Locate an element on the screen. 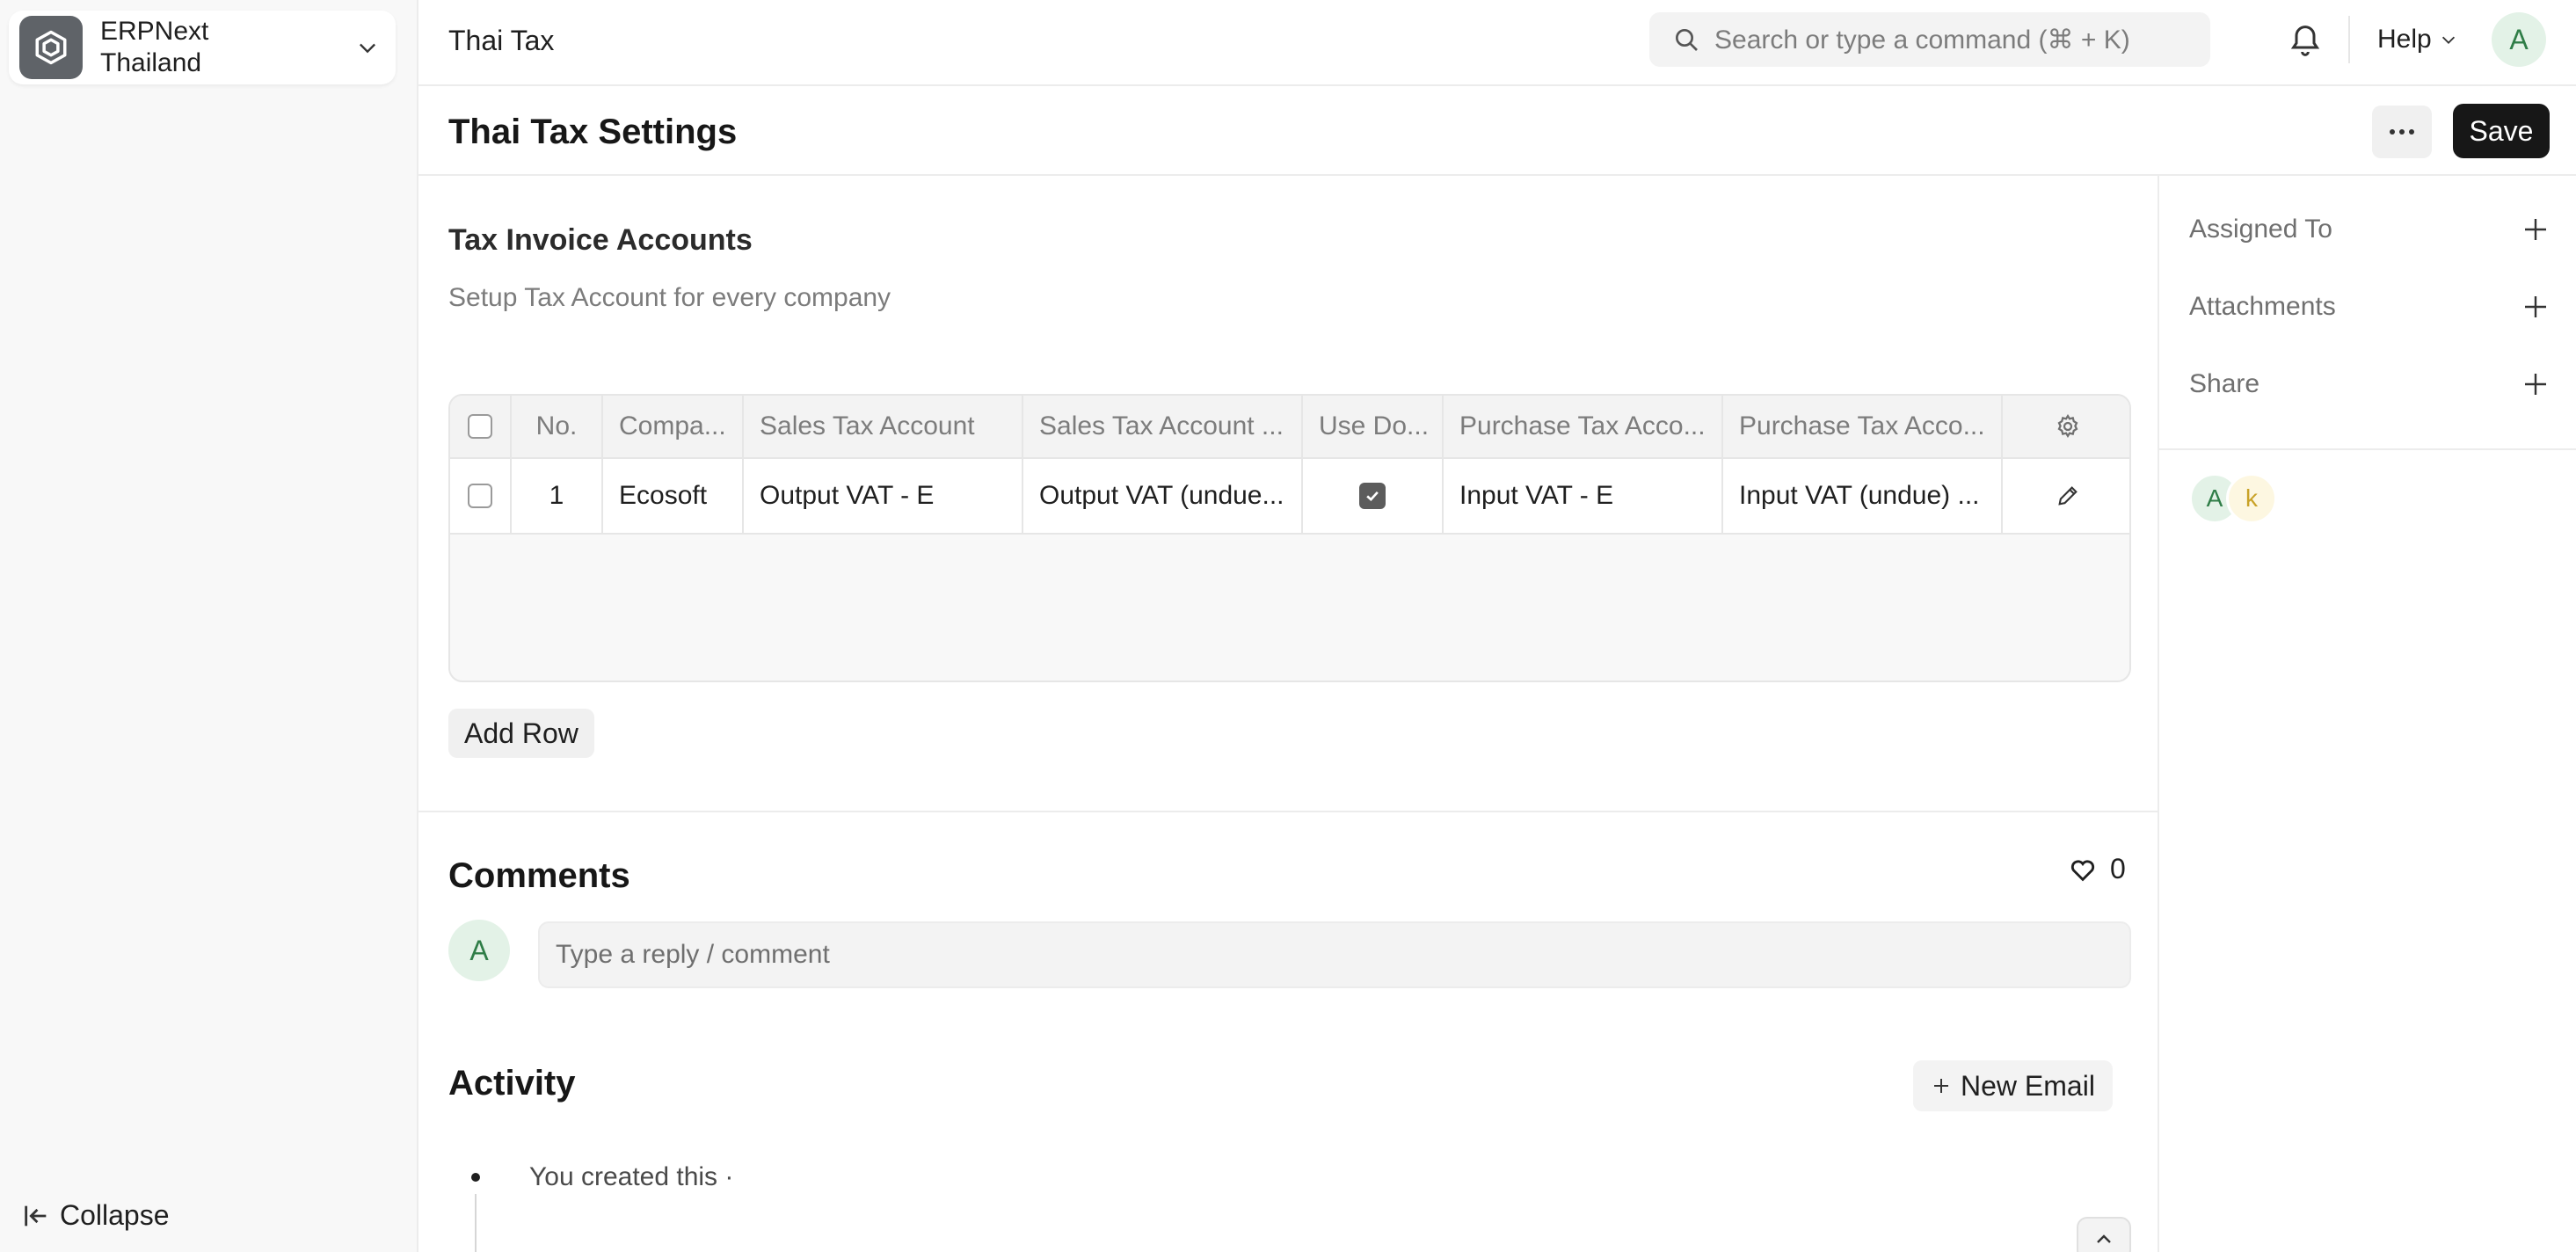  section-description: Setup Tax Account for every company is located at coordinates (669, 297).